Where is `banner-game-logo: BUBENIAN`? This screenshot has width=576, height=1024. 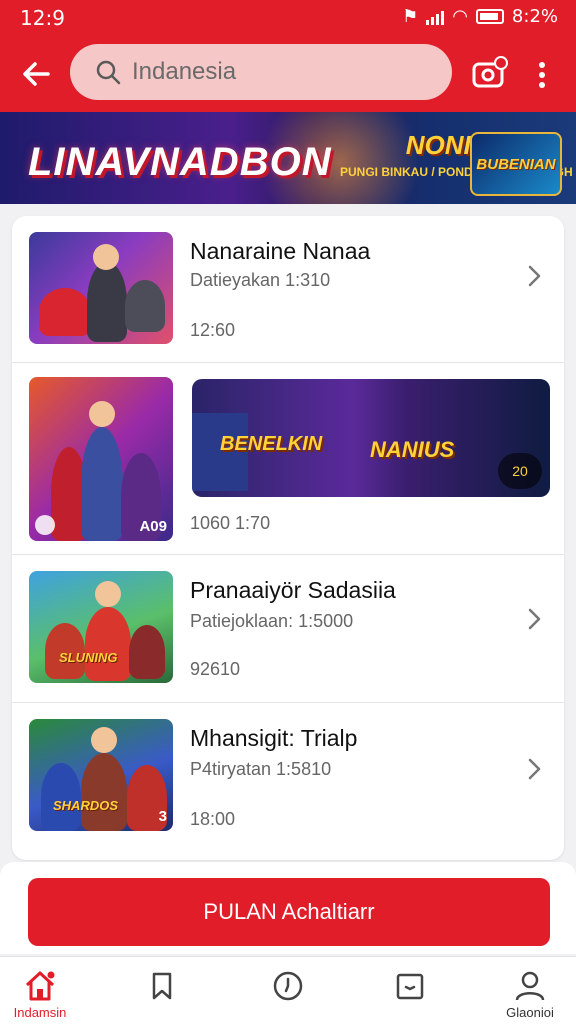
banner-game-logo: BUBENIAN is located at coordinates (516, 164).